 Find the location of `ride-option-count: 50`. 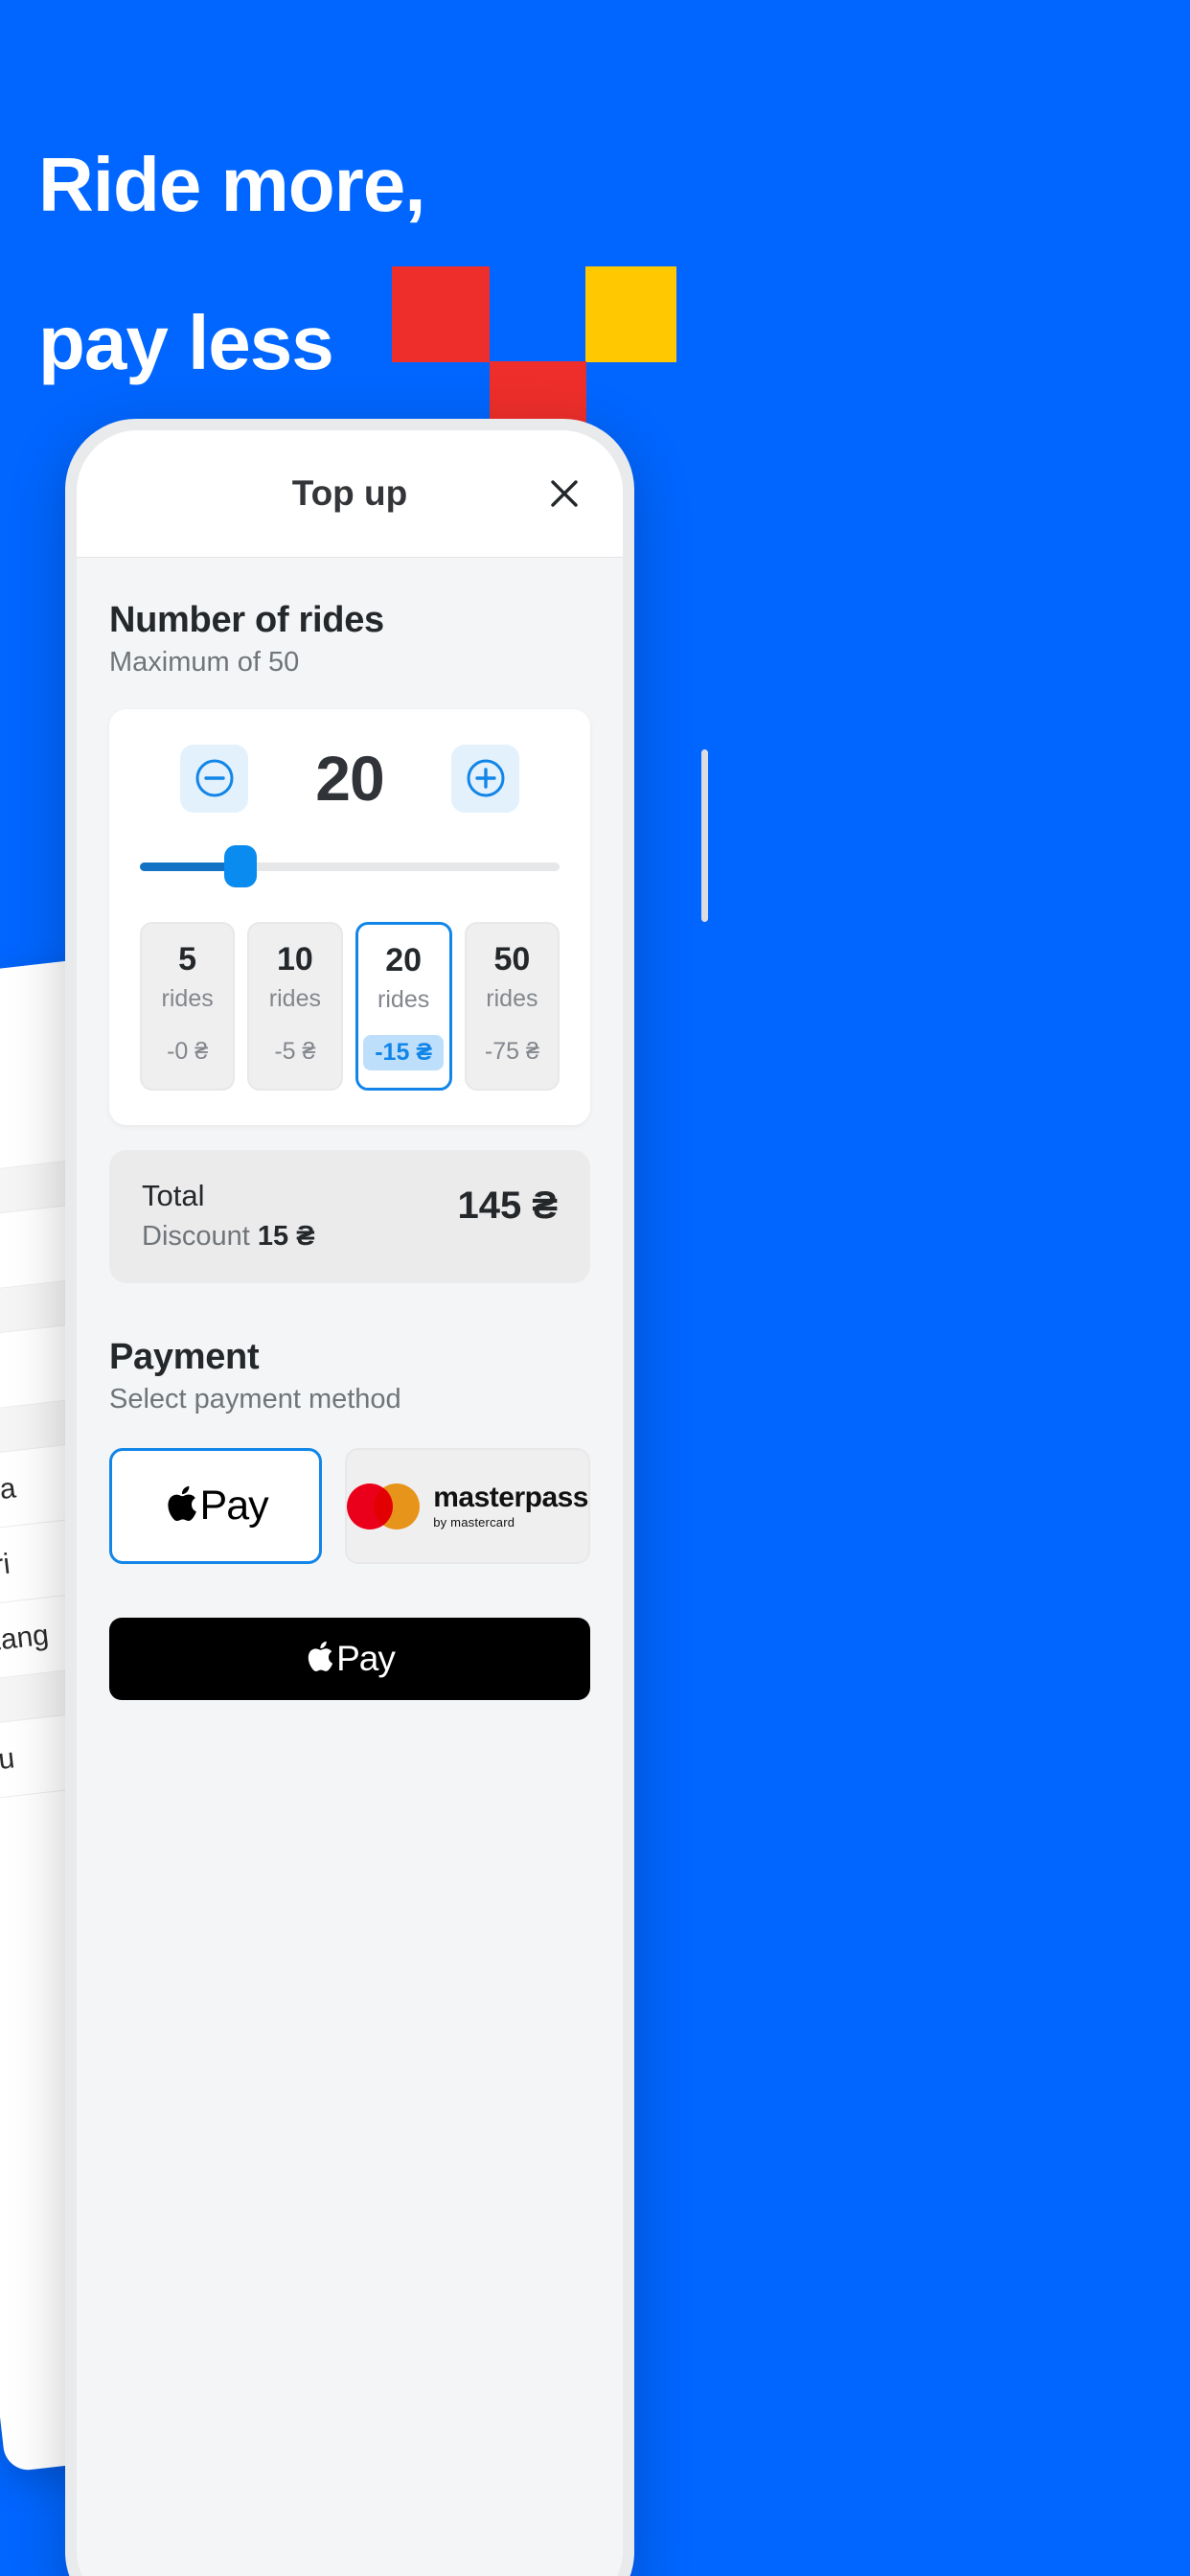

ride-option-count: 50 is located at coordinates (512, 959).